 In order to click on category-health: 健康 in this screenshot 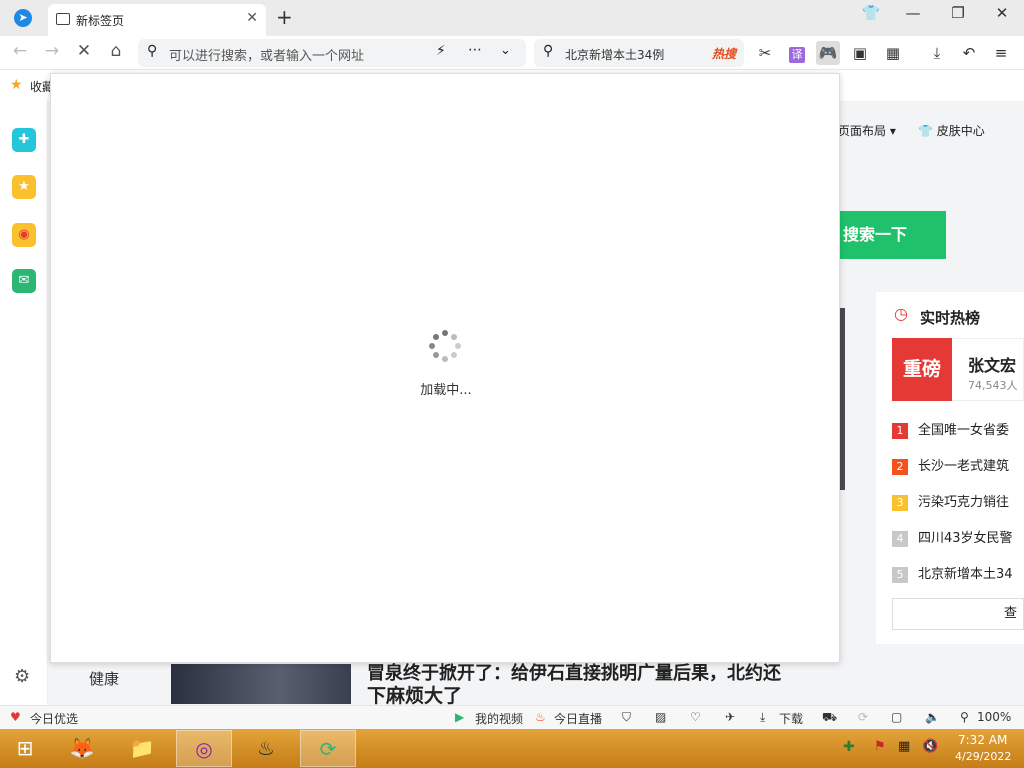, I will do `click(104, 678)`.